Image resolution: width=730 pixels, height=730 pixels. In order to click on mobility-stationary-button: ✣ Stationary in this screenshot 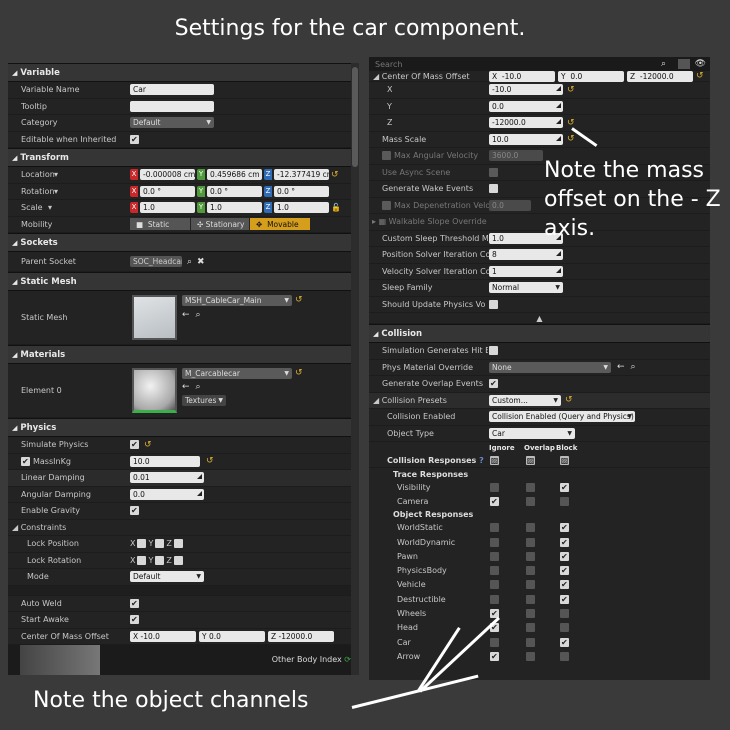, I will do `click(220, 224)`.